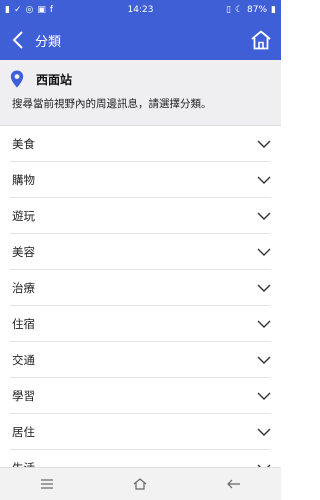 Image resolution: width=320 pixels, height=500 pixels. What do you see at coordinates (23, 287) in the screenshot?
I see `category-label: 治療` at bounding box center [23, 287].